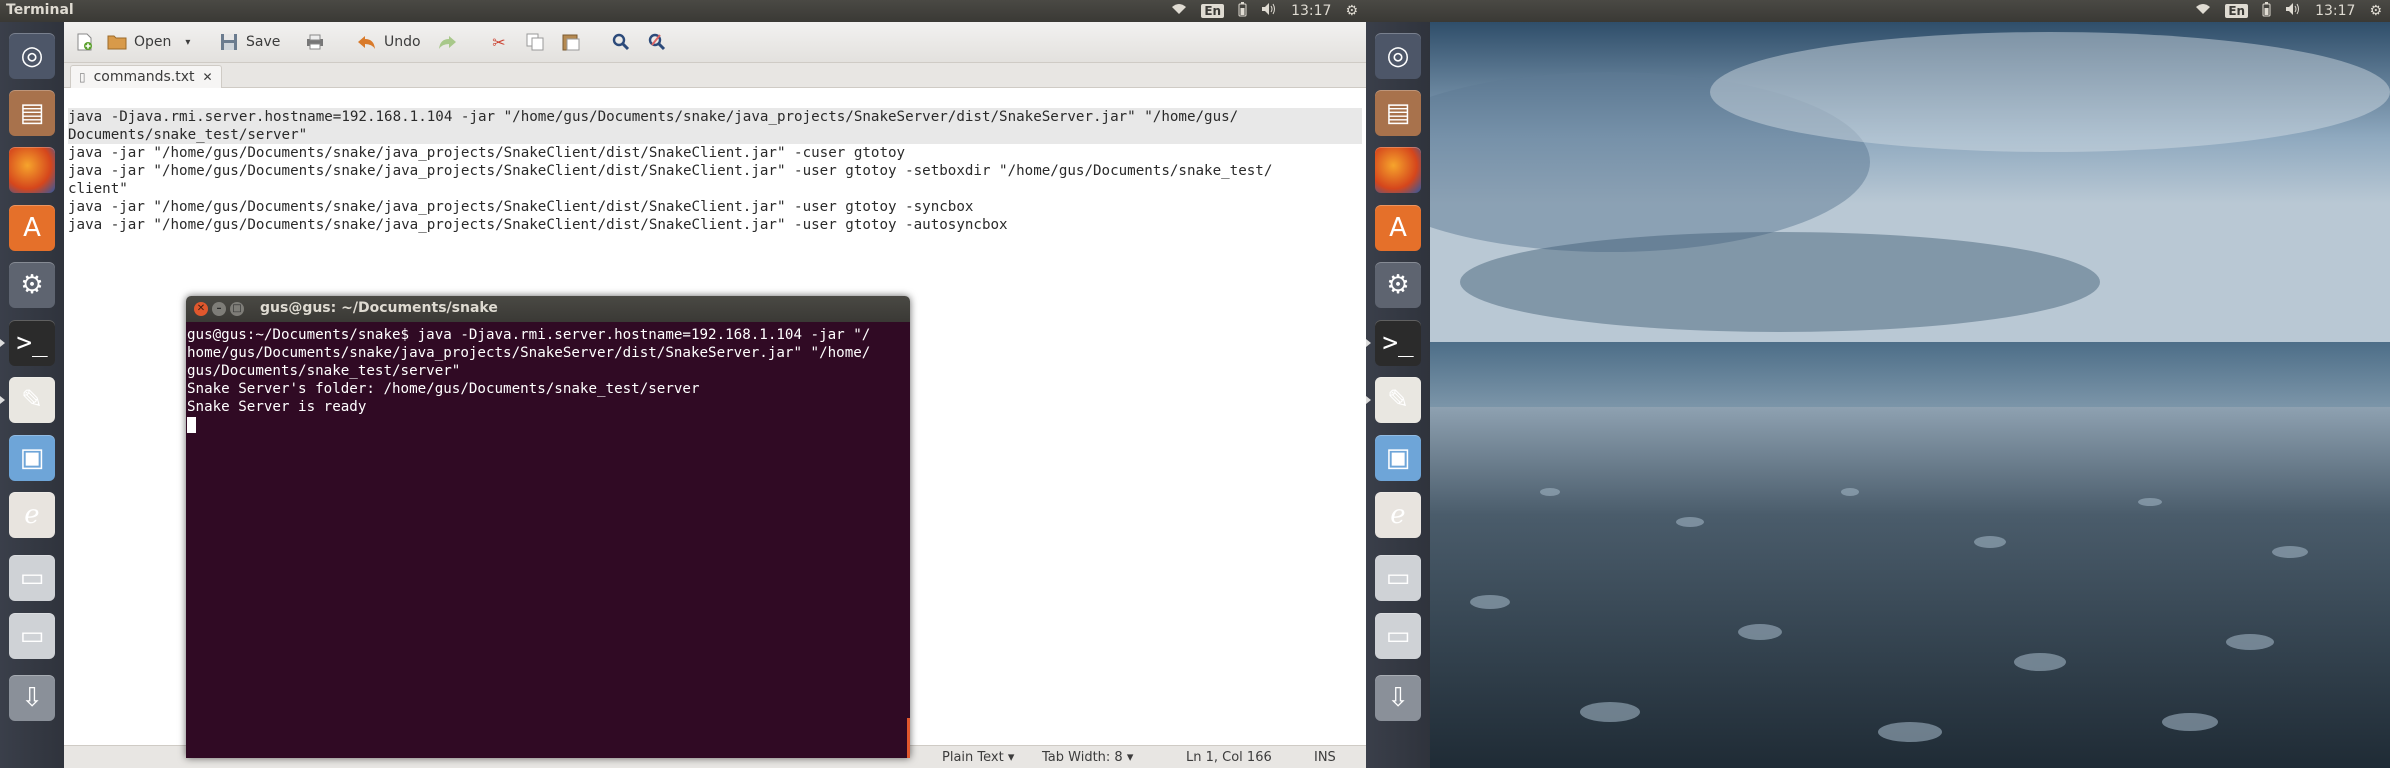  I want to click on printer-icon, so click(315, 42).